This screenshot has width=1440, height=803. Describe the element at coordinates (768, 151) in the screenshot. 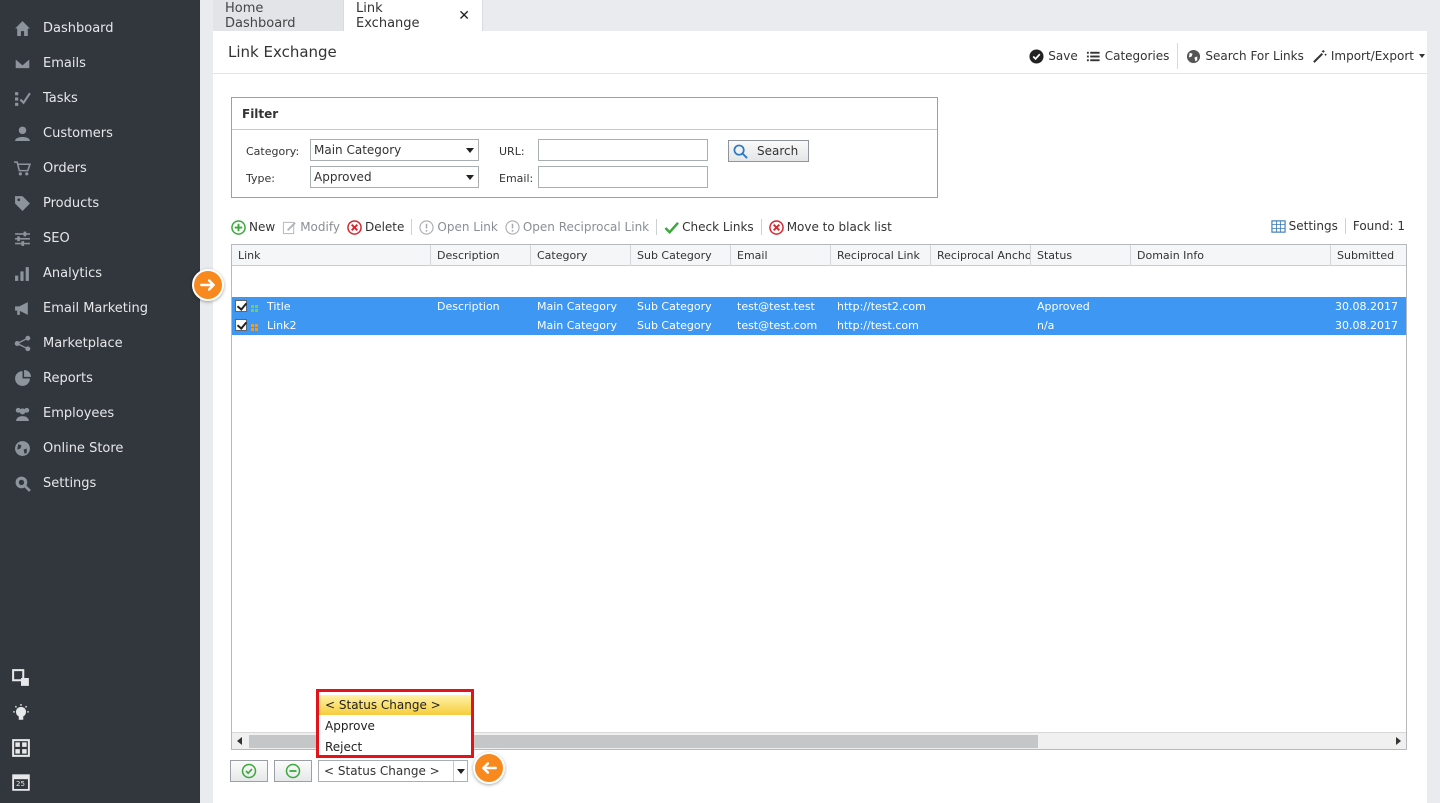

I see `search-button: Search` at that location.